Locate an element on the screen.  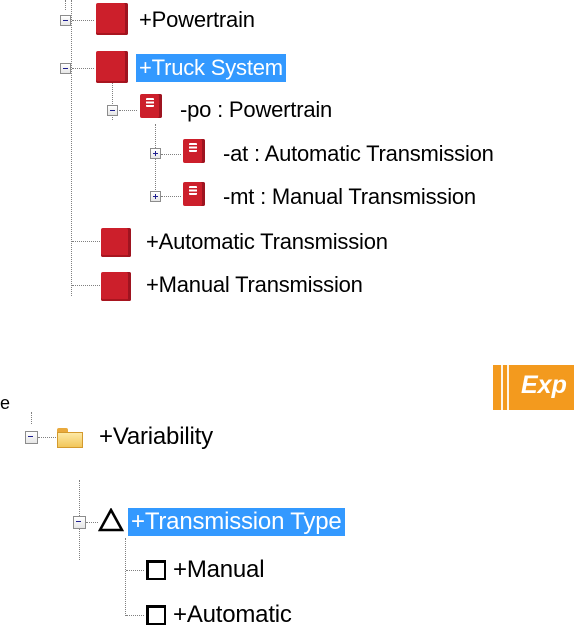
tree-item-powertrain: +Powertrain is located at coordinates (197, 20).